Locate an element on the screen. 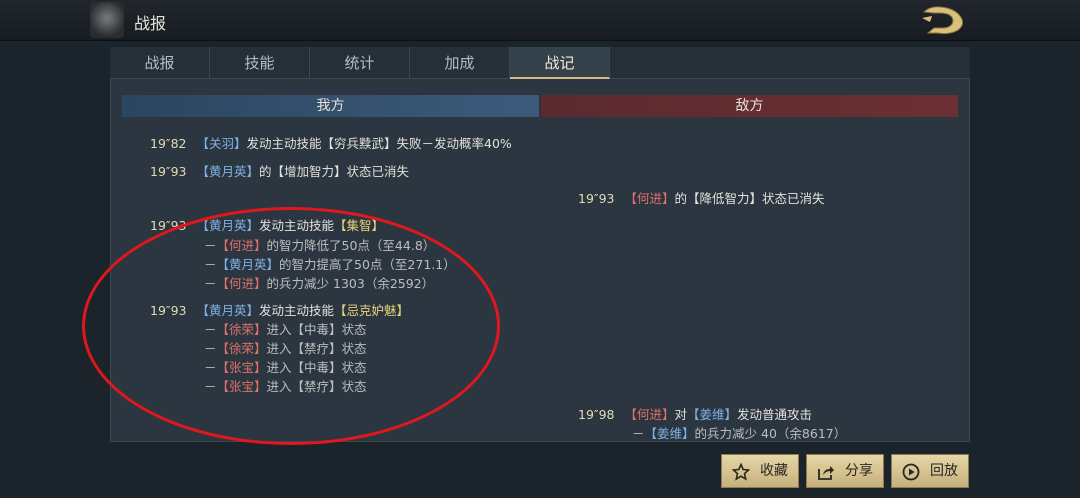 The image size is (1080, 498). log-text: 的兵力减少 1303（余2592） is located at coordinates (350, 283).